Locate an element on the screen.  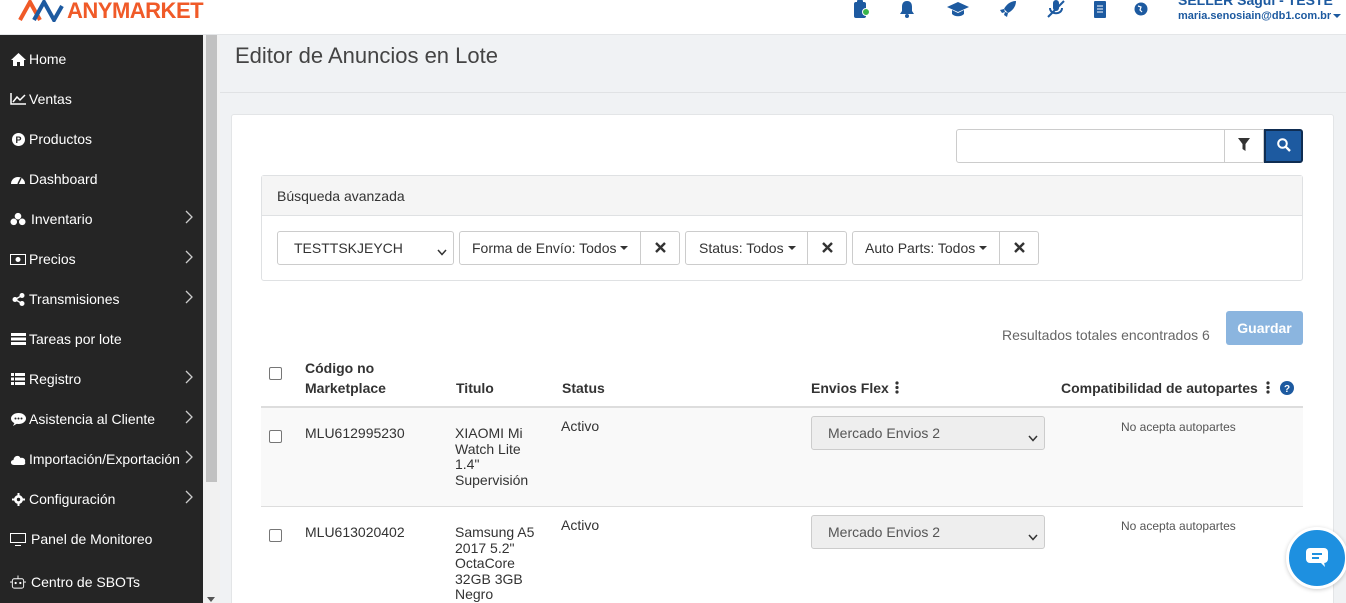
filter-button is located at coordinates (1244, 146).